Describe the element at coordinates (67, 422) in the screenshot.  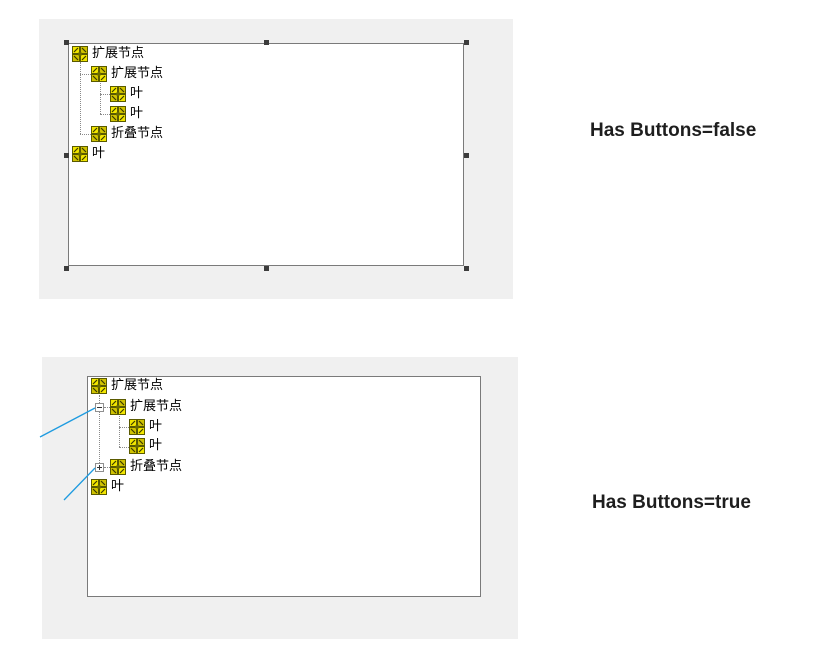
I see `callout-line-collapse` at that location.